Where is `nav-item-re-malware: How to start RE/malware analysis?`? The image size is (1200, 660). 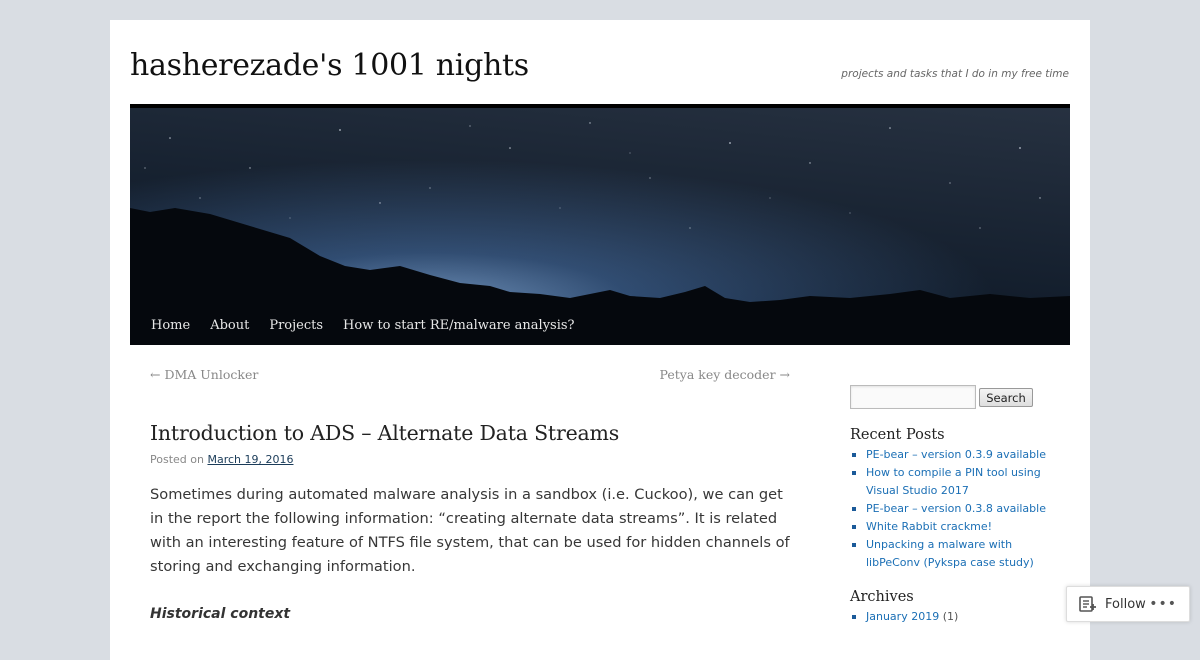
nav-item-re-malware: How to start RE/malware analysis? is located at coordinates (458, 325).